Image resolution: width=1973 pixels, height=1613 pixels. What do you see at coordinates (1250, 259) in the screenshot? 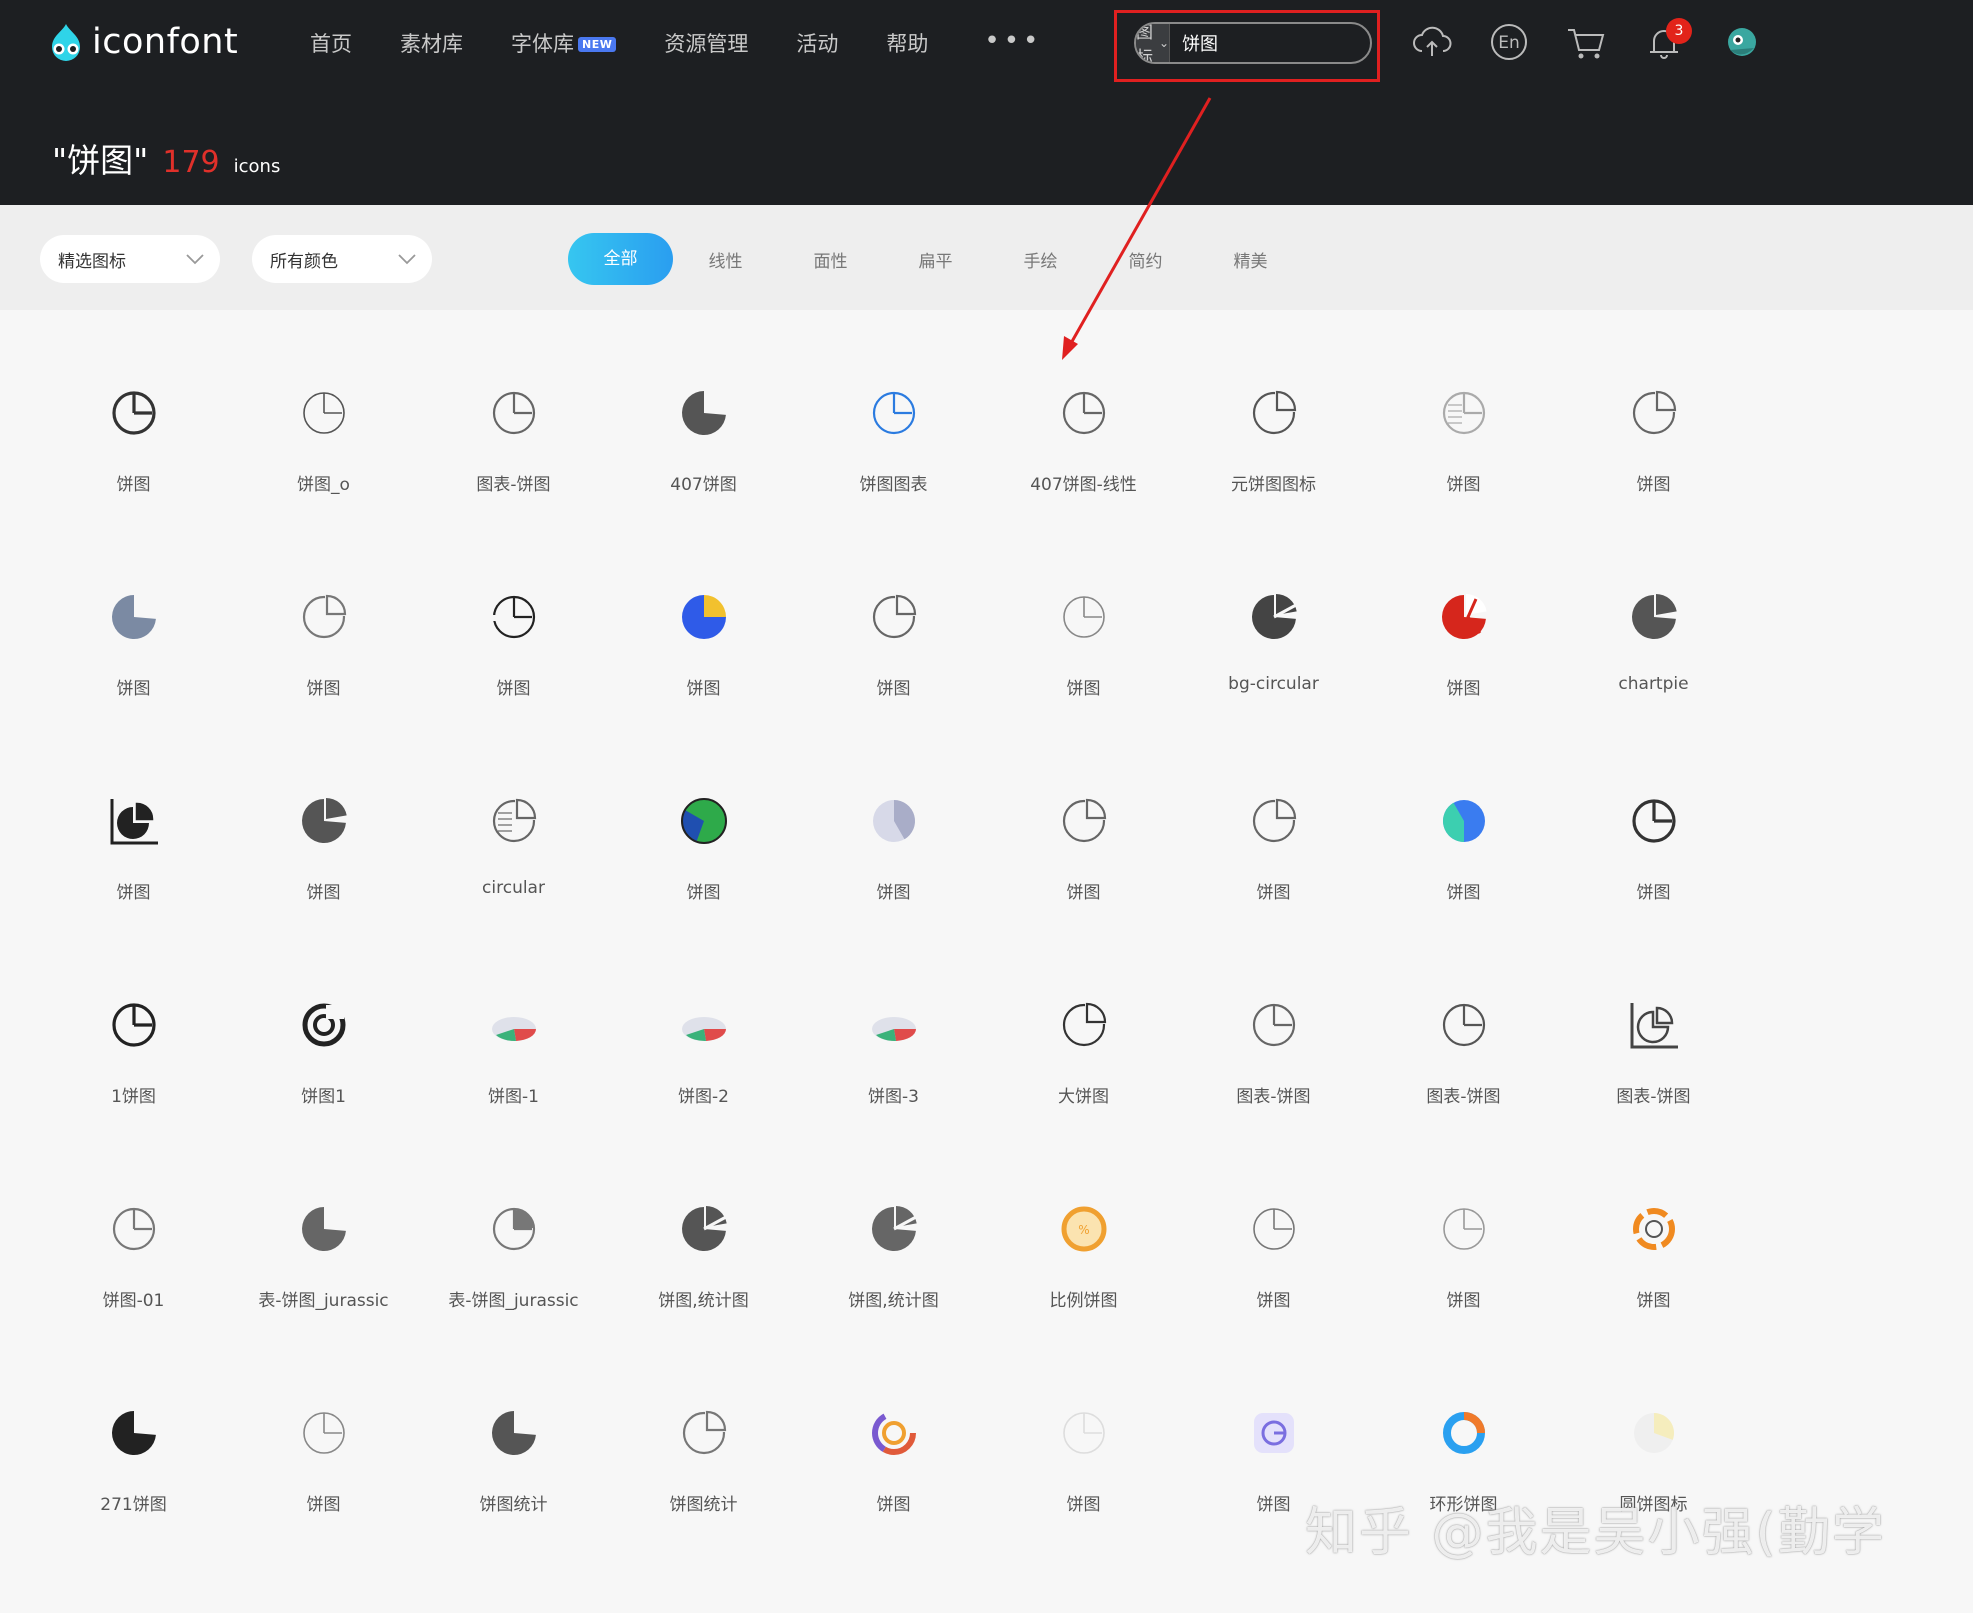
I see `tab-exquisite: 精美` at bounding box center [1250, 259].